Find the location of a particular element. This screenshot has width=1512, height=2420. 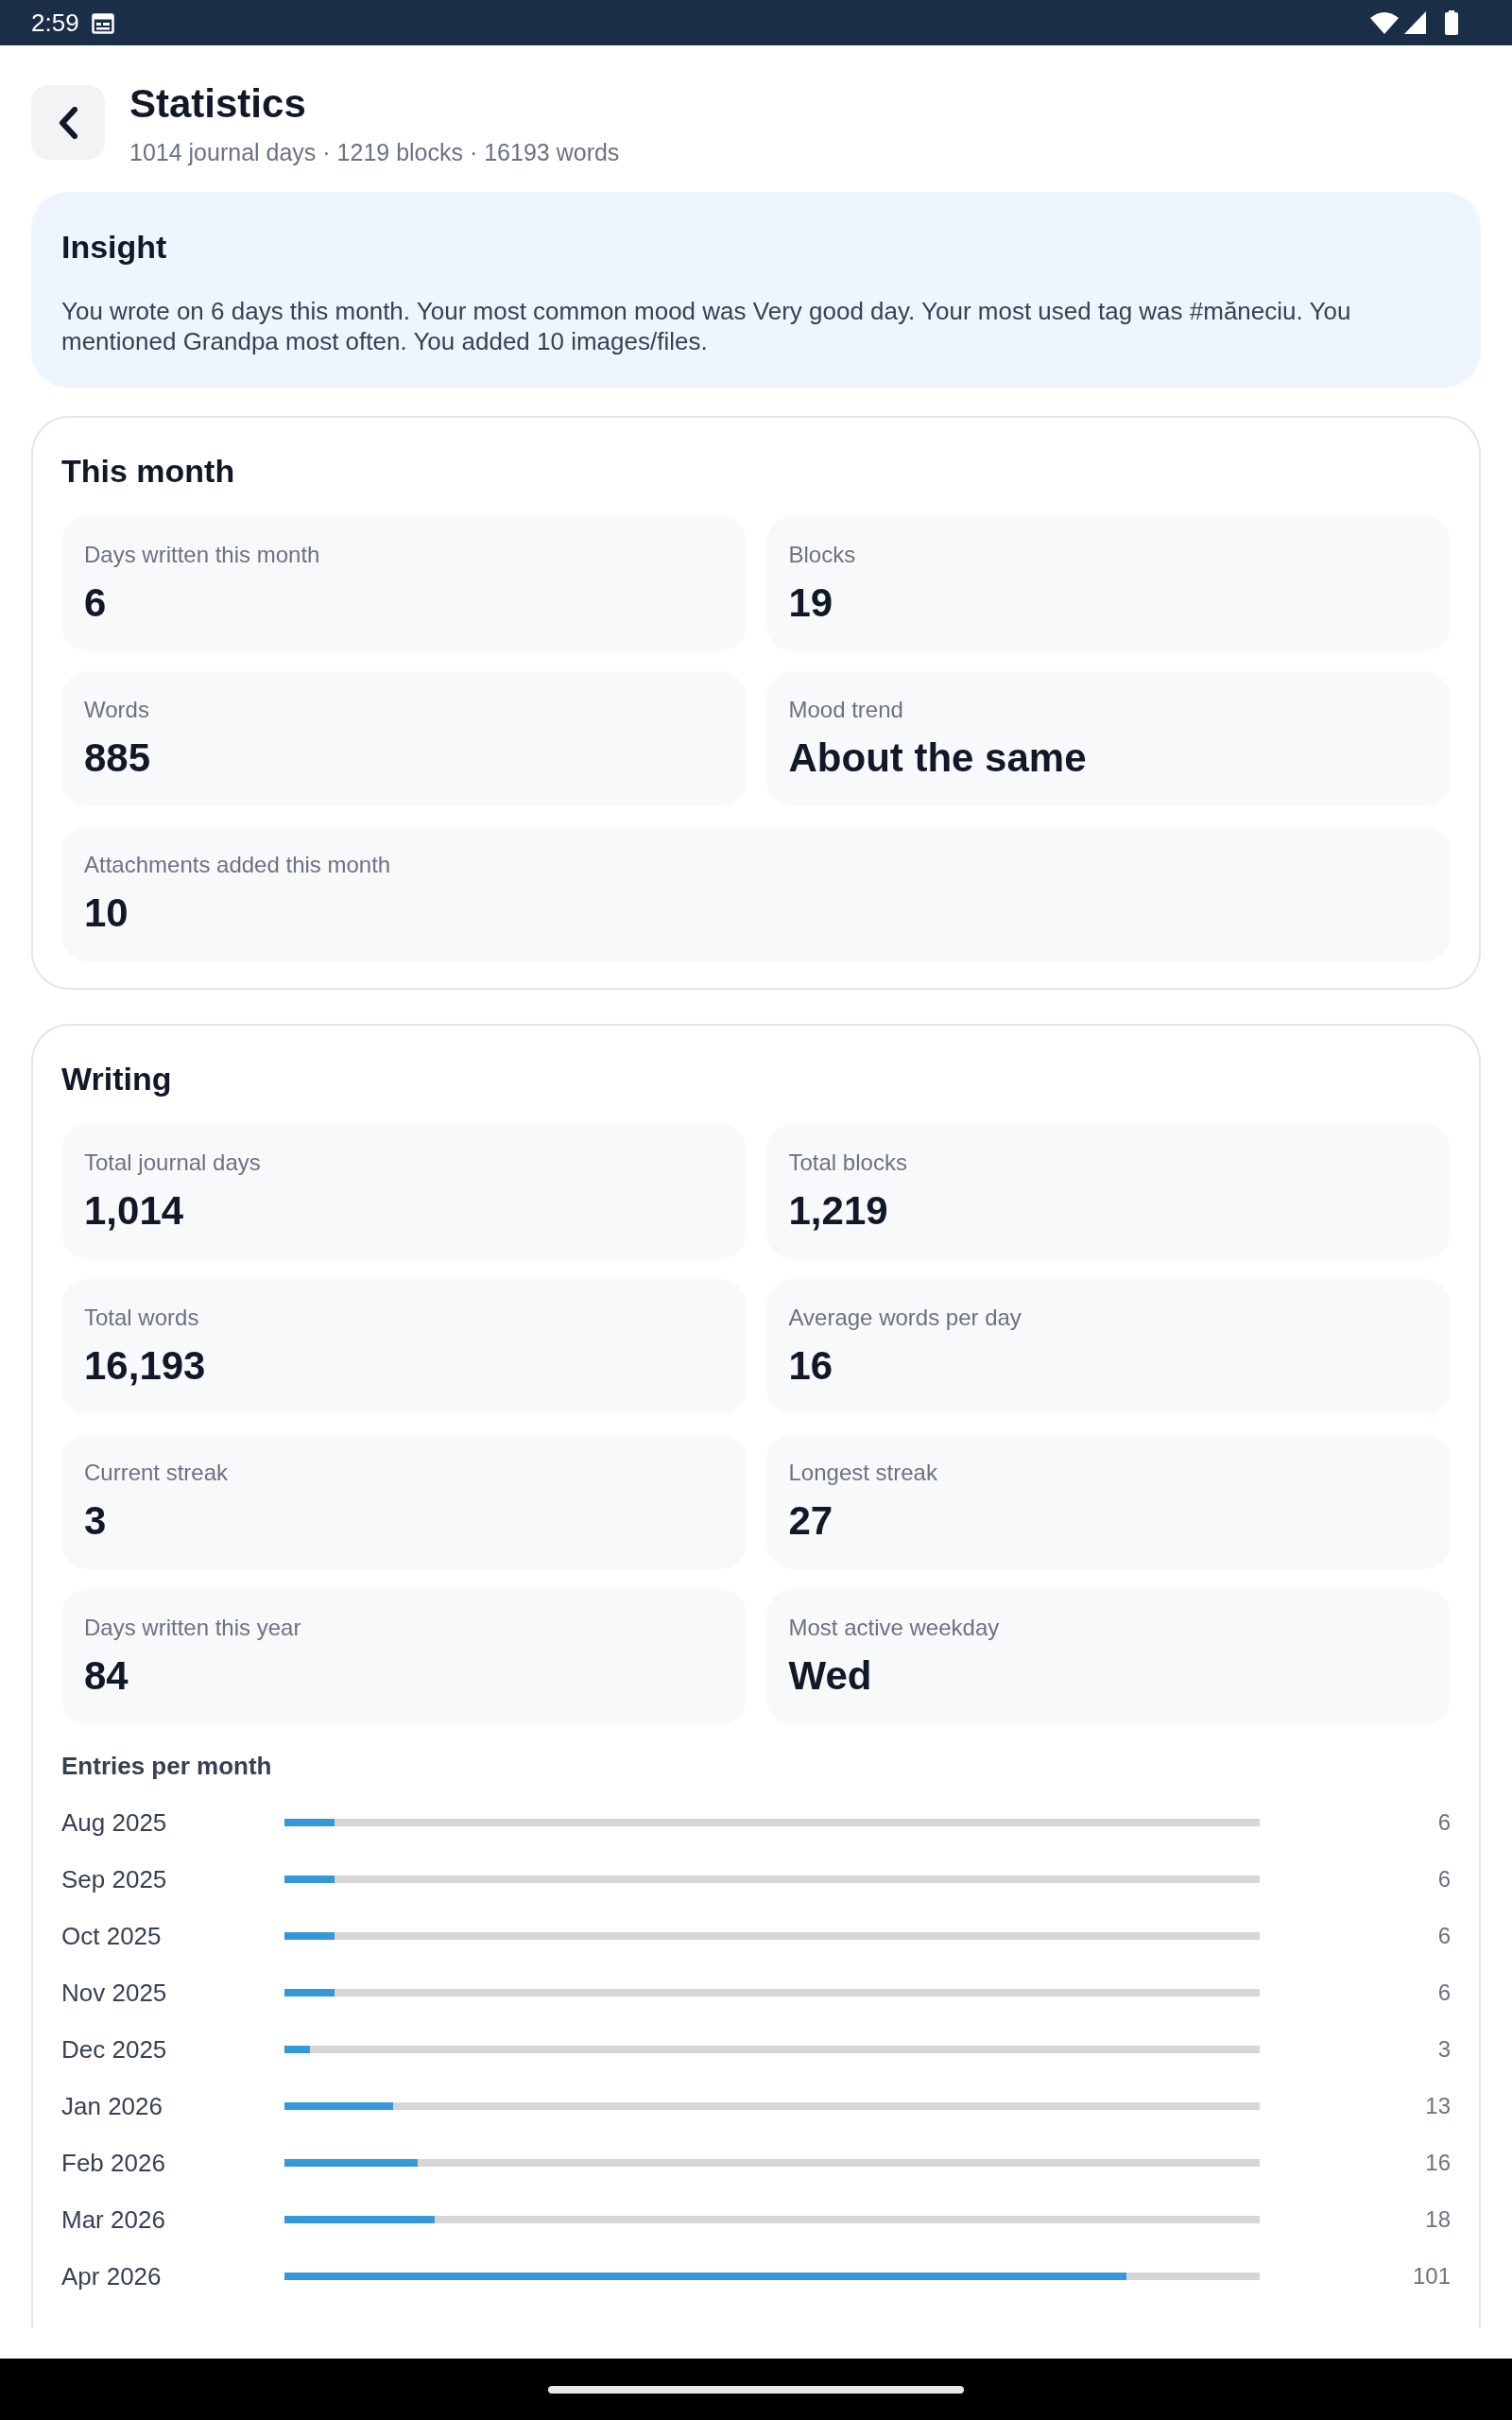

section-title: This month is located at coordinates (148, 471).